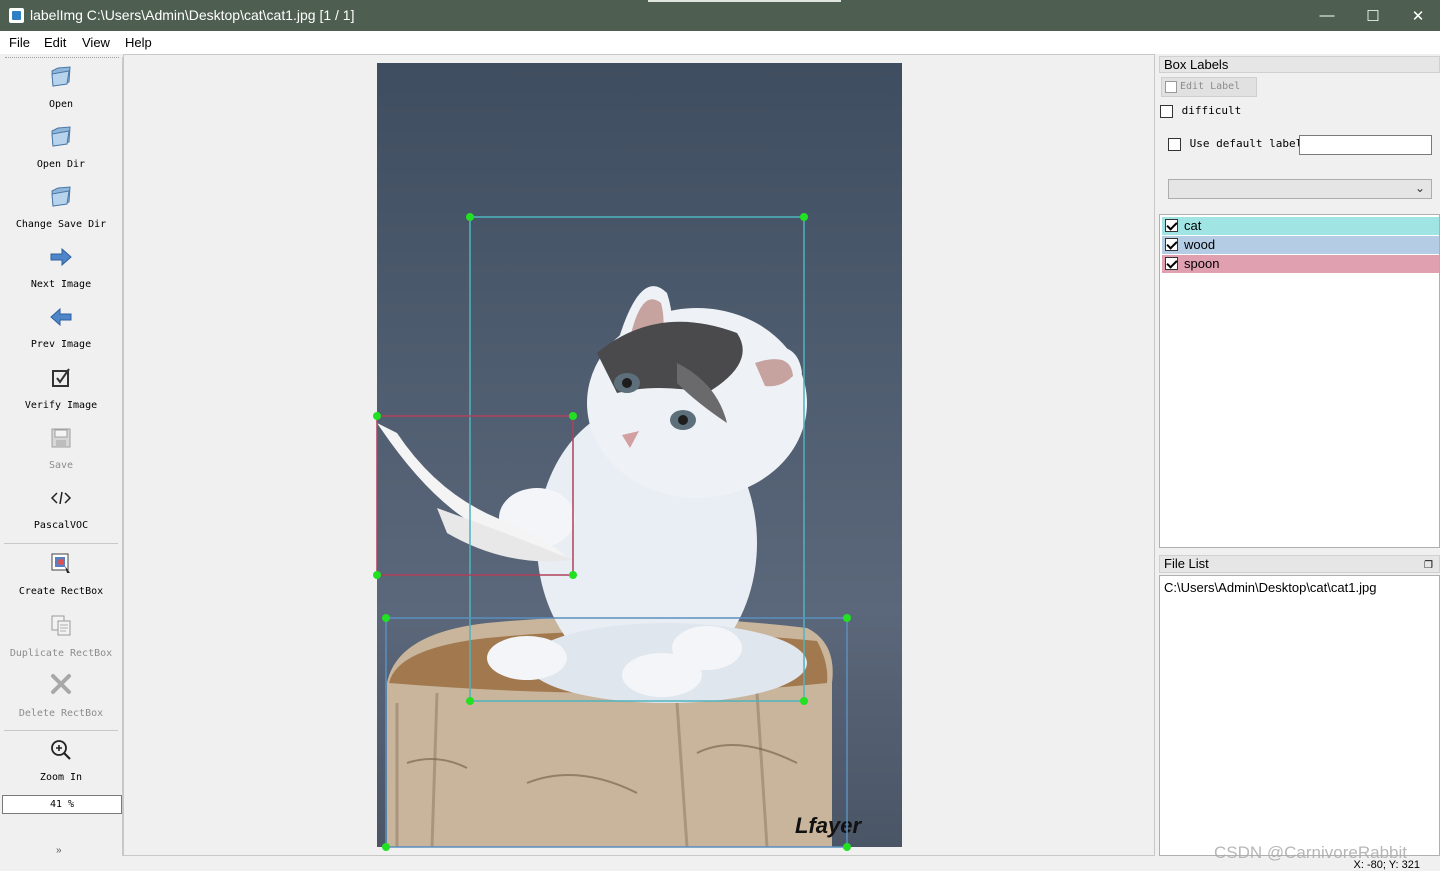 This screenshot has width=1440, height=871. I want to click on maximize-button: ☐, so click(1373, 15).